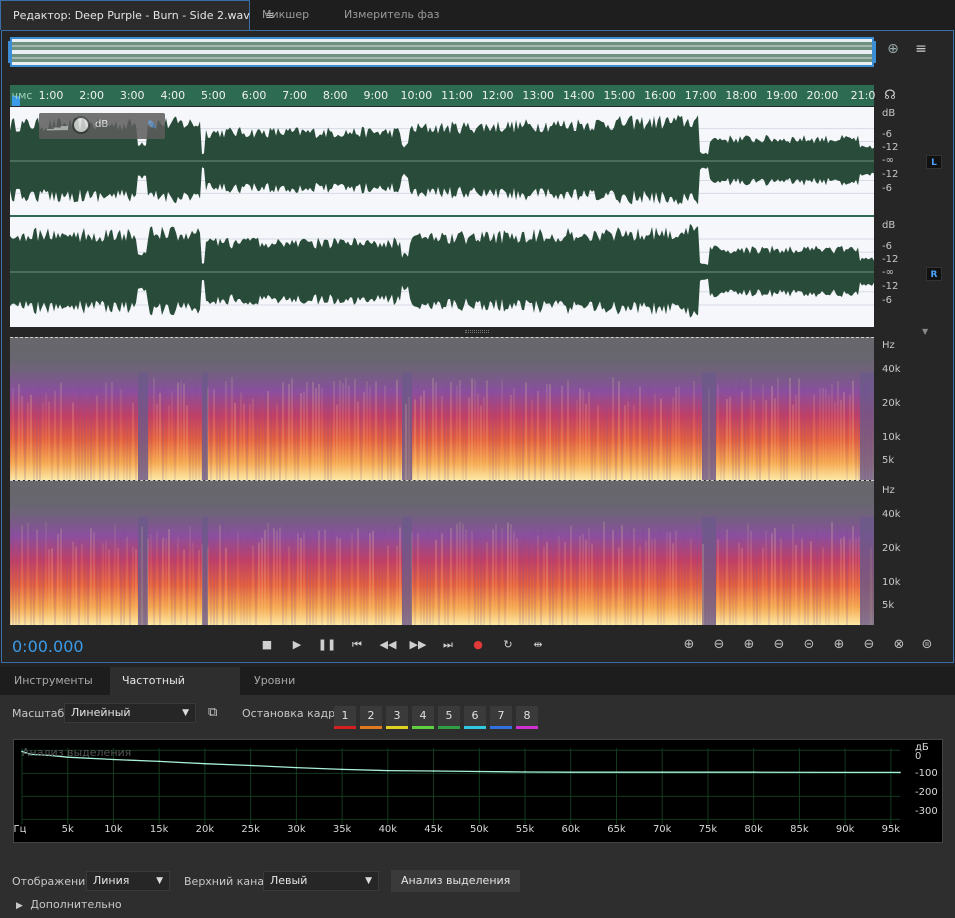 This screenshot has height=918, width=955. Describe the element at coordinates (327, 645) in the screenshot. I see `pause-button: ❚❚` at that location.